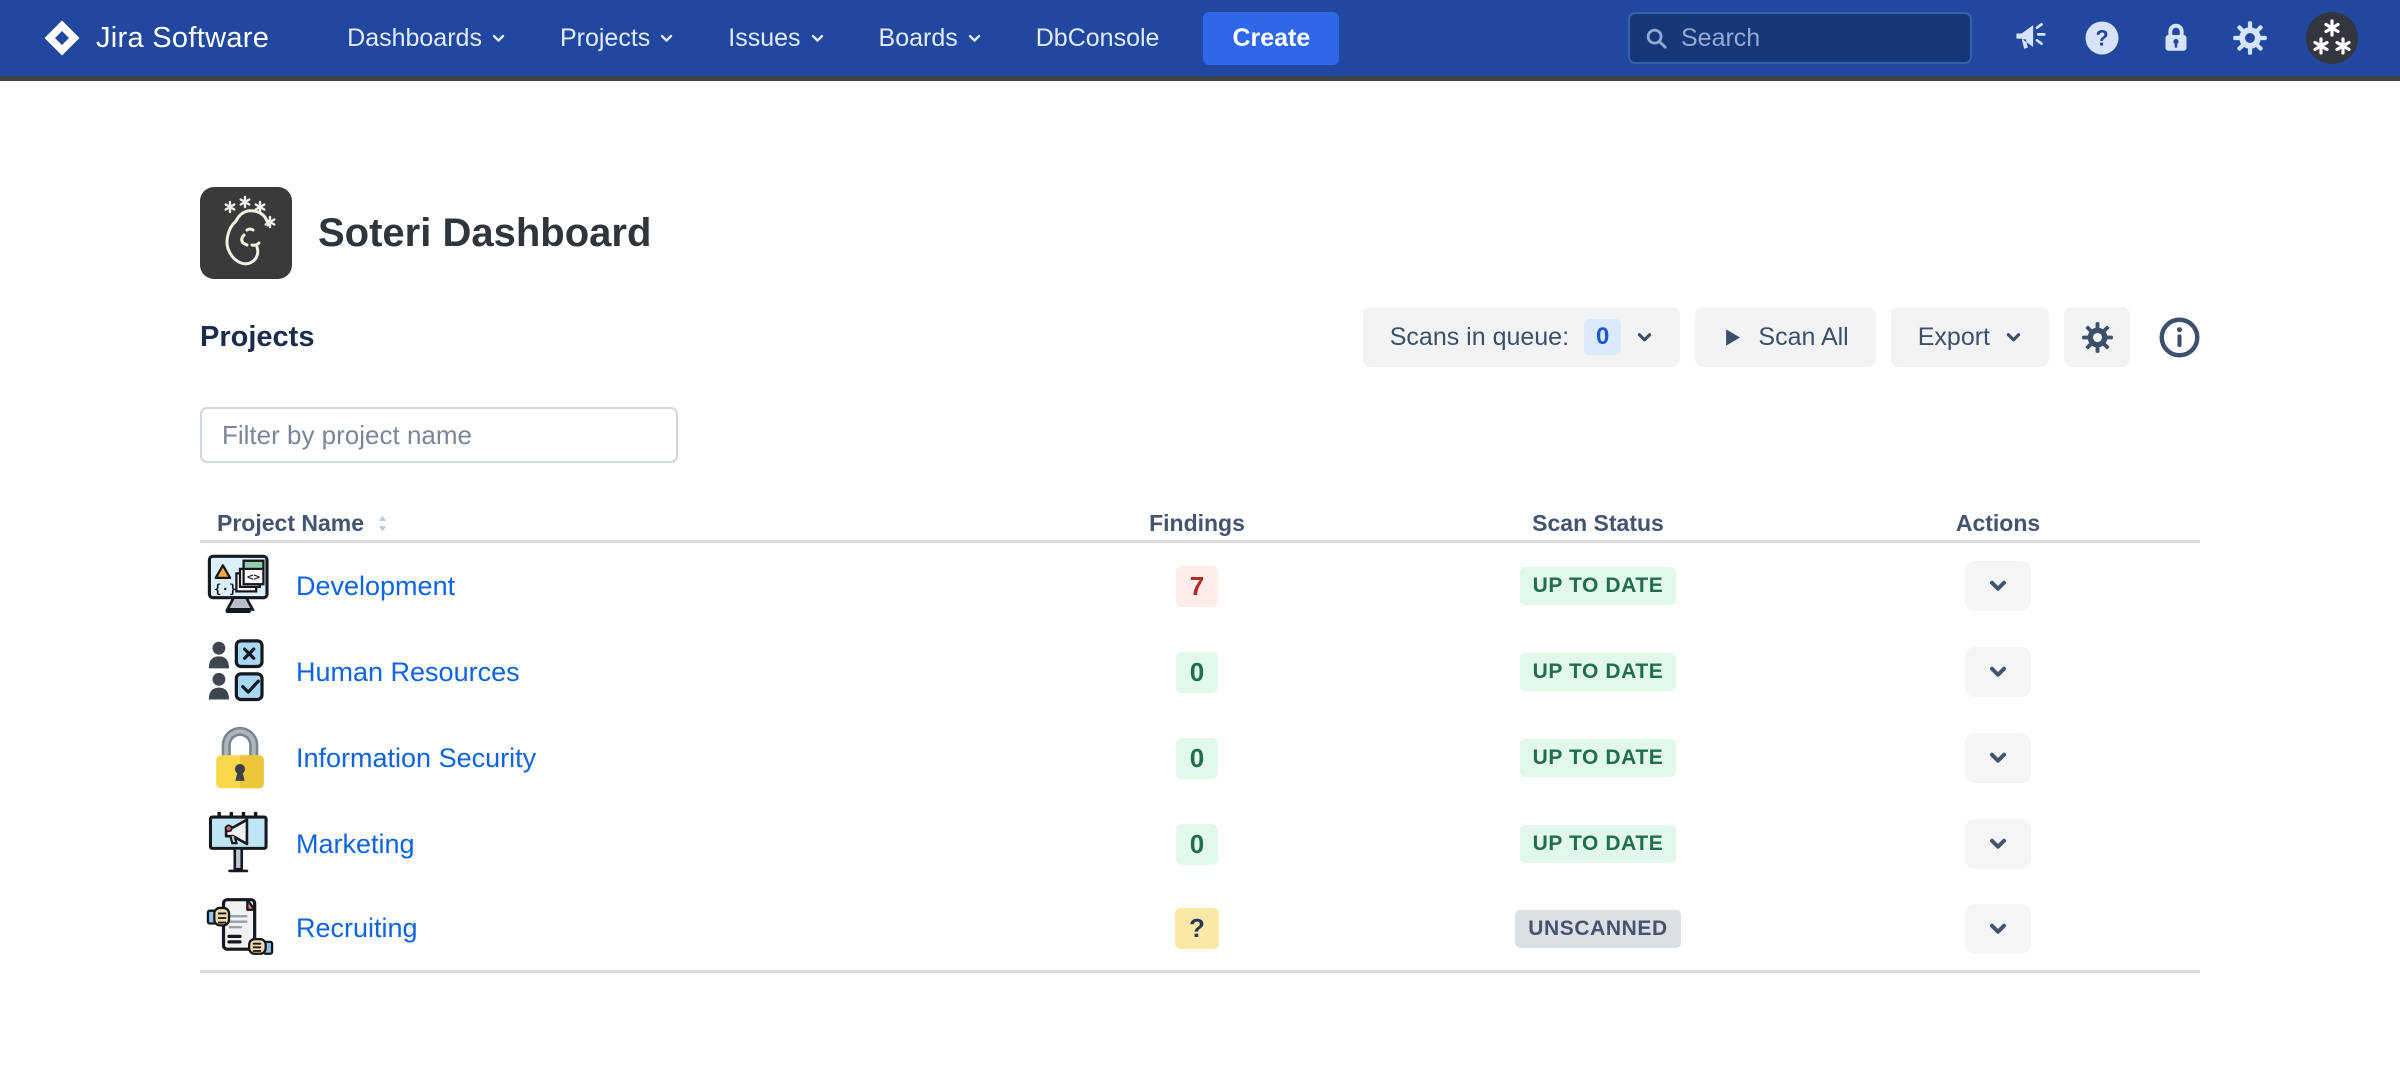  I want to click on user-avatar, so click(2332, 38).